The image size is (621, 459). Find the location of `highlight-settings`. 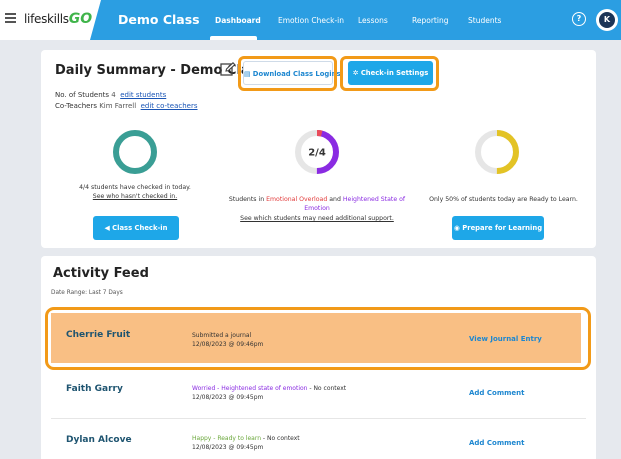

highlight-settings is located at coordinates (389, 73).